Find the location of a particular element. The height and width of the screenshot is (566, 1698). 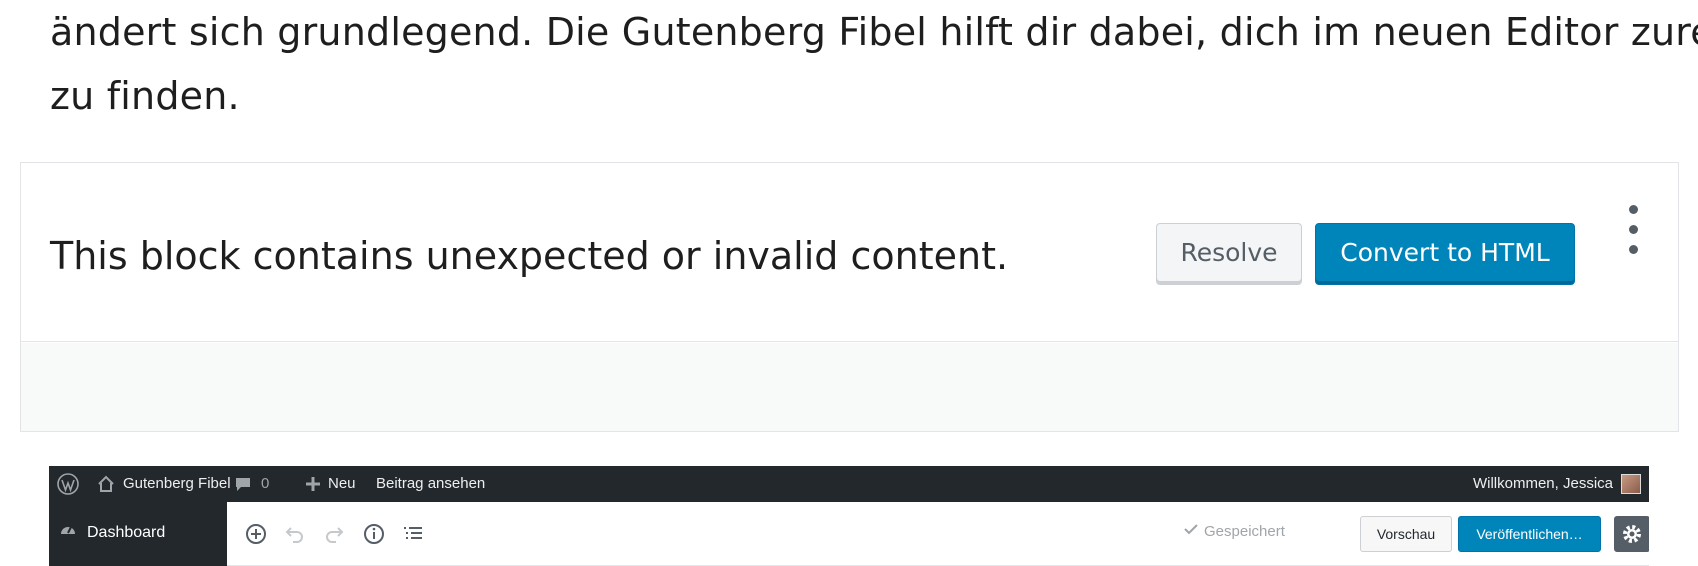

saved-label: Gespeichert is located at coordinates (1244, 531).